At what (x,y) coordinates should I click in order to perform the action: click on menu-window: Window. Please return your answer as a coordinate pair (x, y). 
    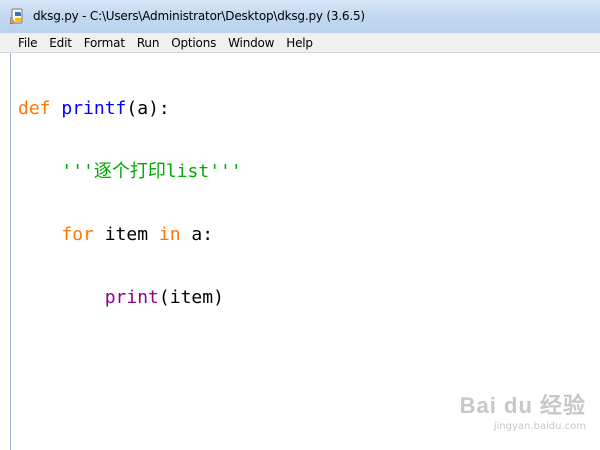
    Looking at the image, I should click on (251, 43).